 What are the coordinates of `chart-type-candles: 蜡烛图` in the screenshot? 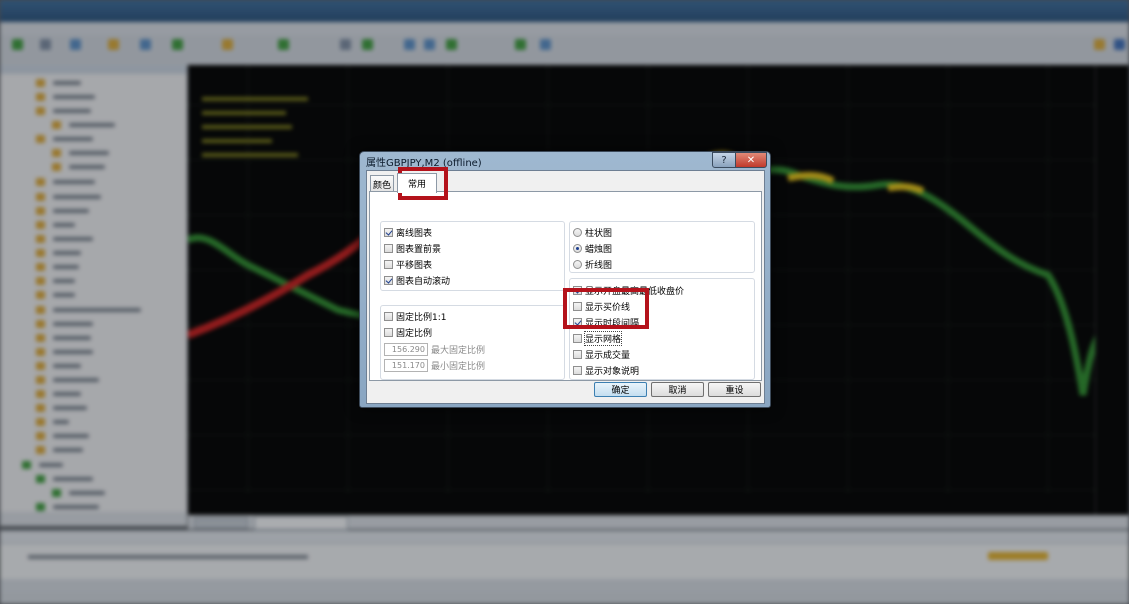 It's located at (593, 248).